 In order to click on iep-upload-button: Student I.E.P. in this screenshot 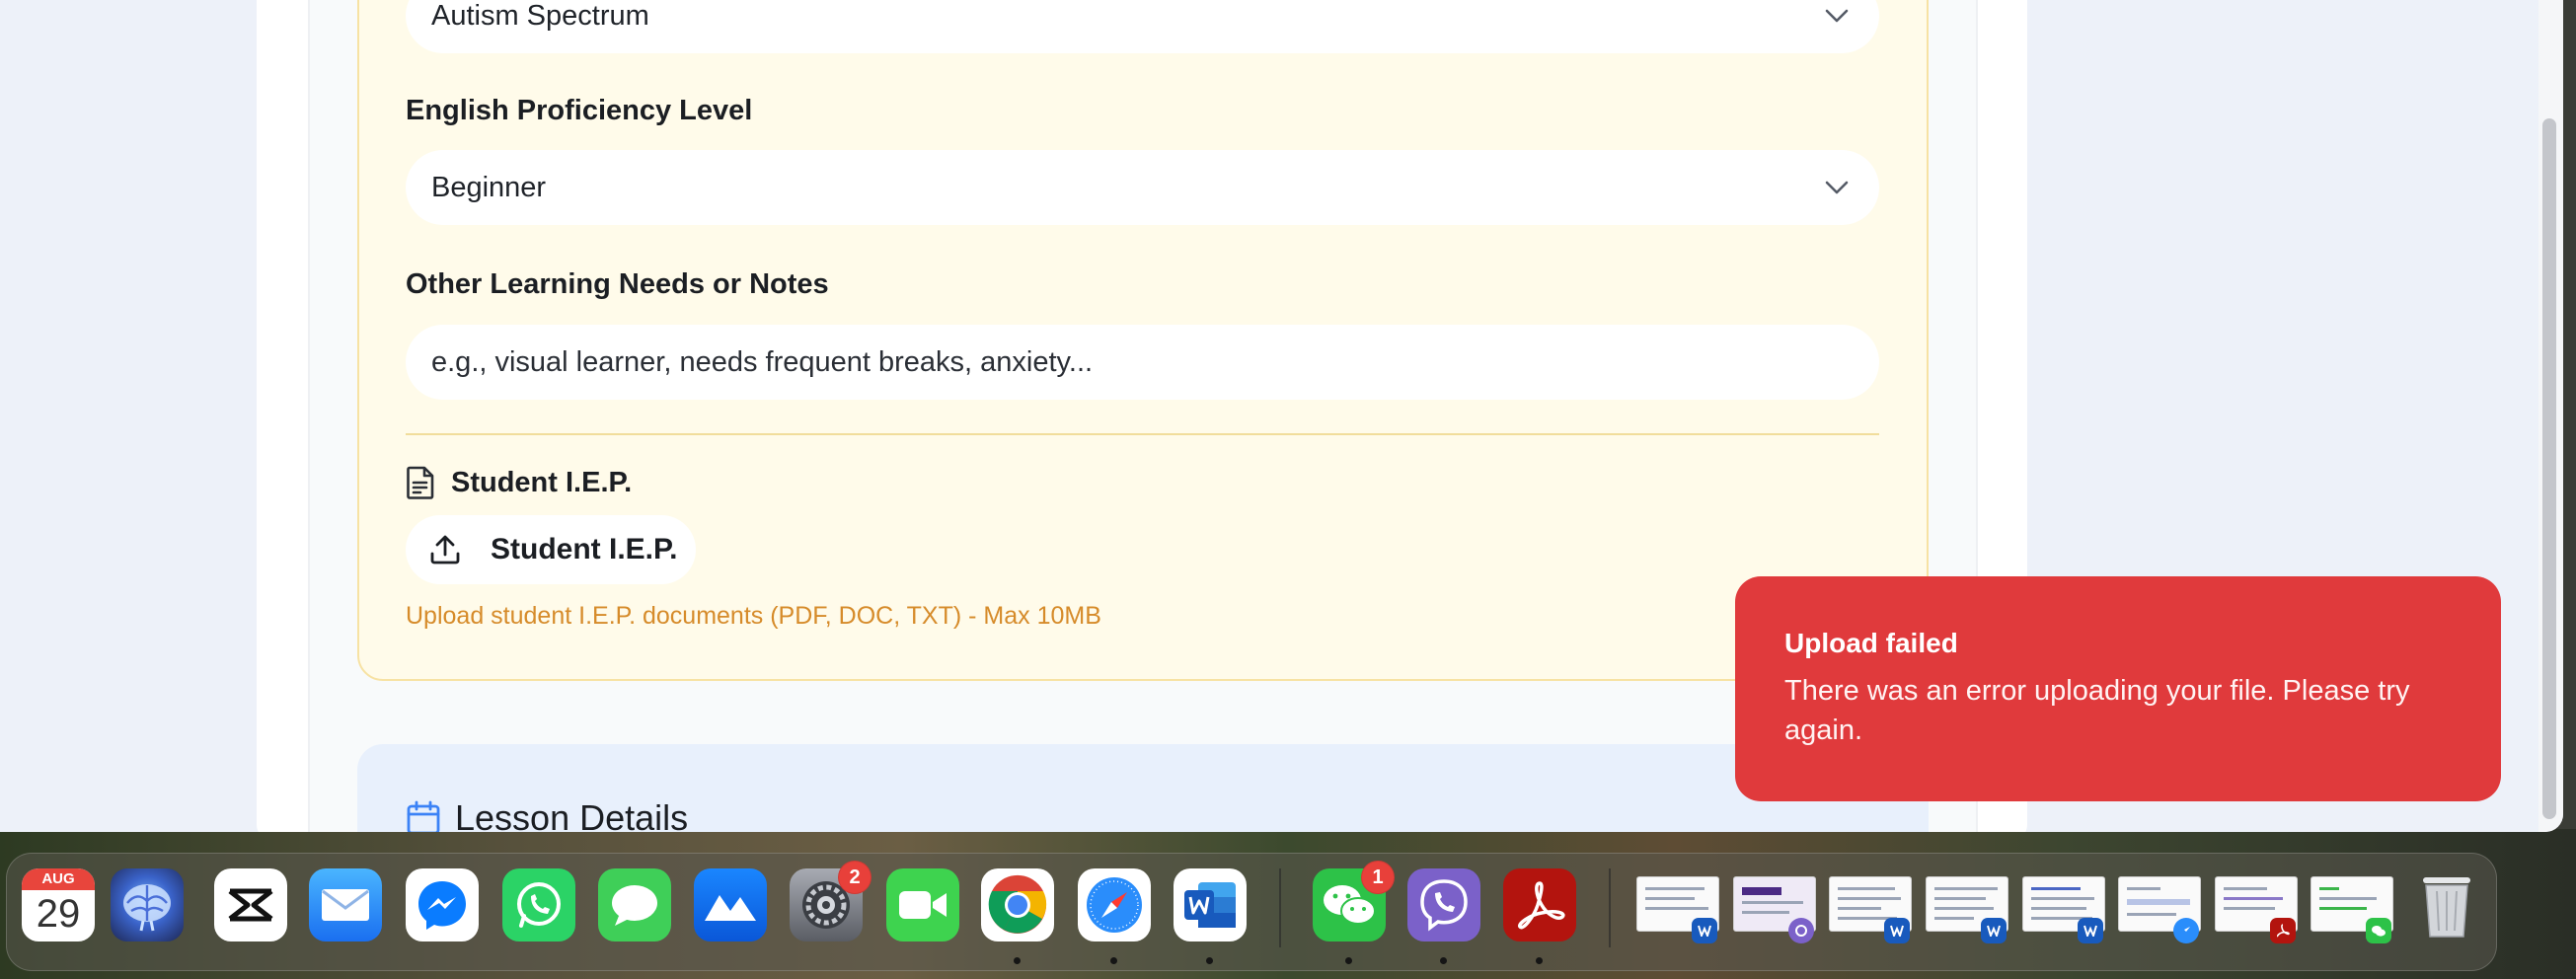, I will do `click(551, 550)`.